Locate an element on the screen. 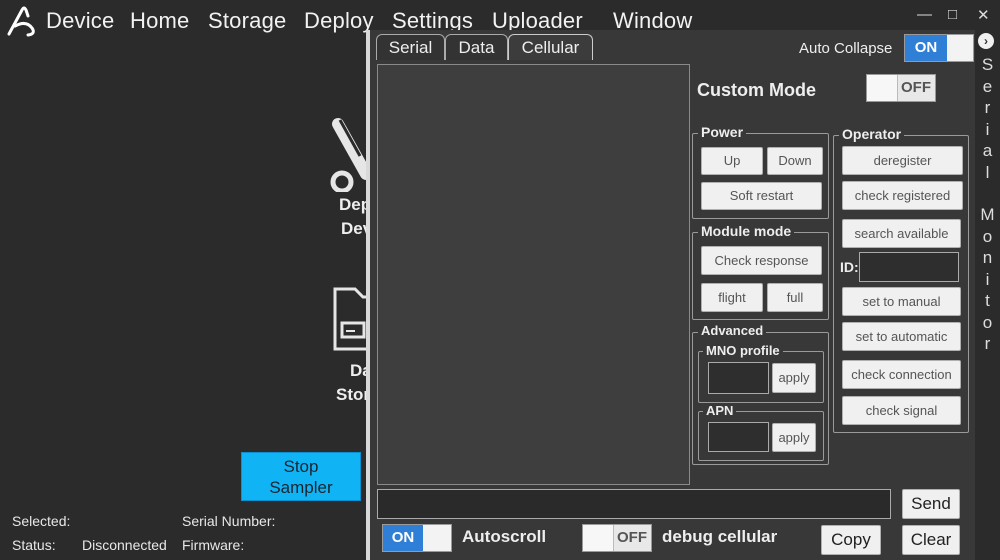 This screenshot has height=560, width=1000. side-title-char: e is located at coordinates (987, 86).